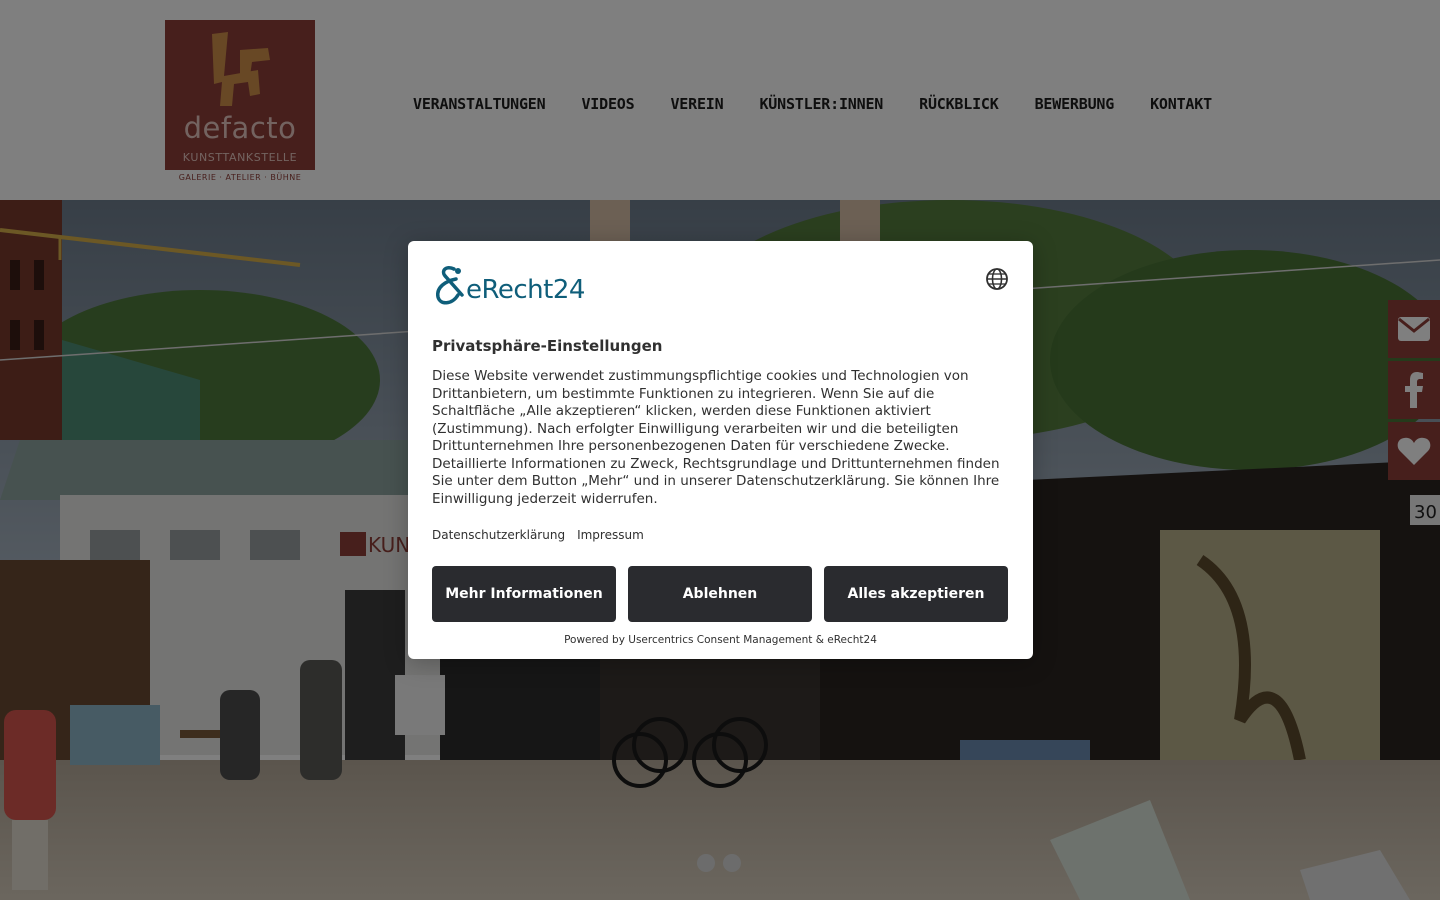 This screenshot has height=900, width=1440. What do you see at coordinates (498, 535) in the screenshot?
I see `privacy-policy-link: Datenschutzerklärung` at bounding box center [498, 535].